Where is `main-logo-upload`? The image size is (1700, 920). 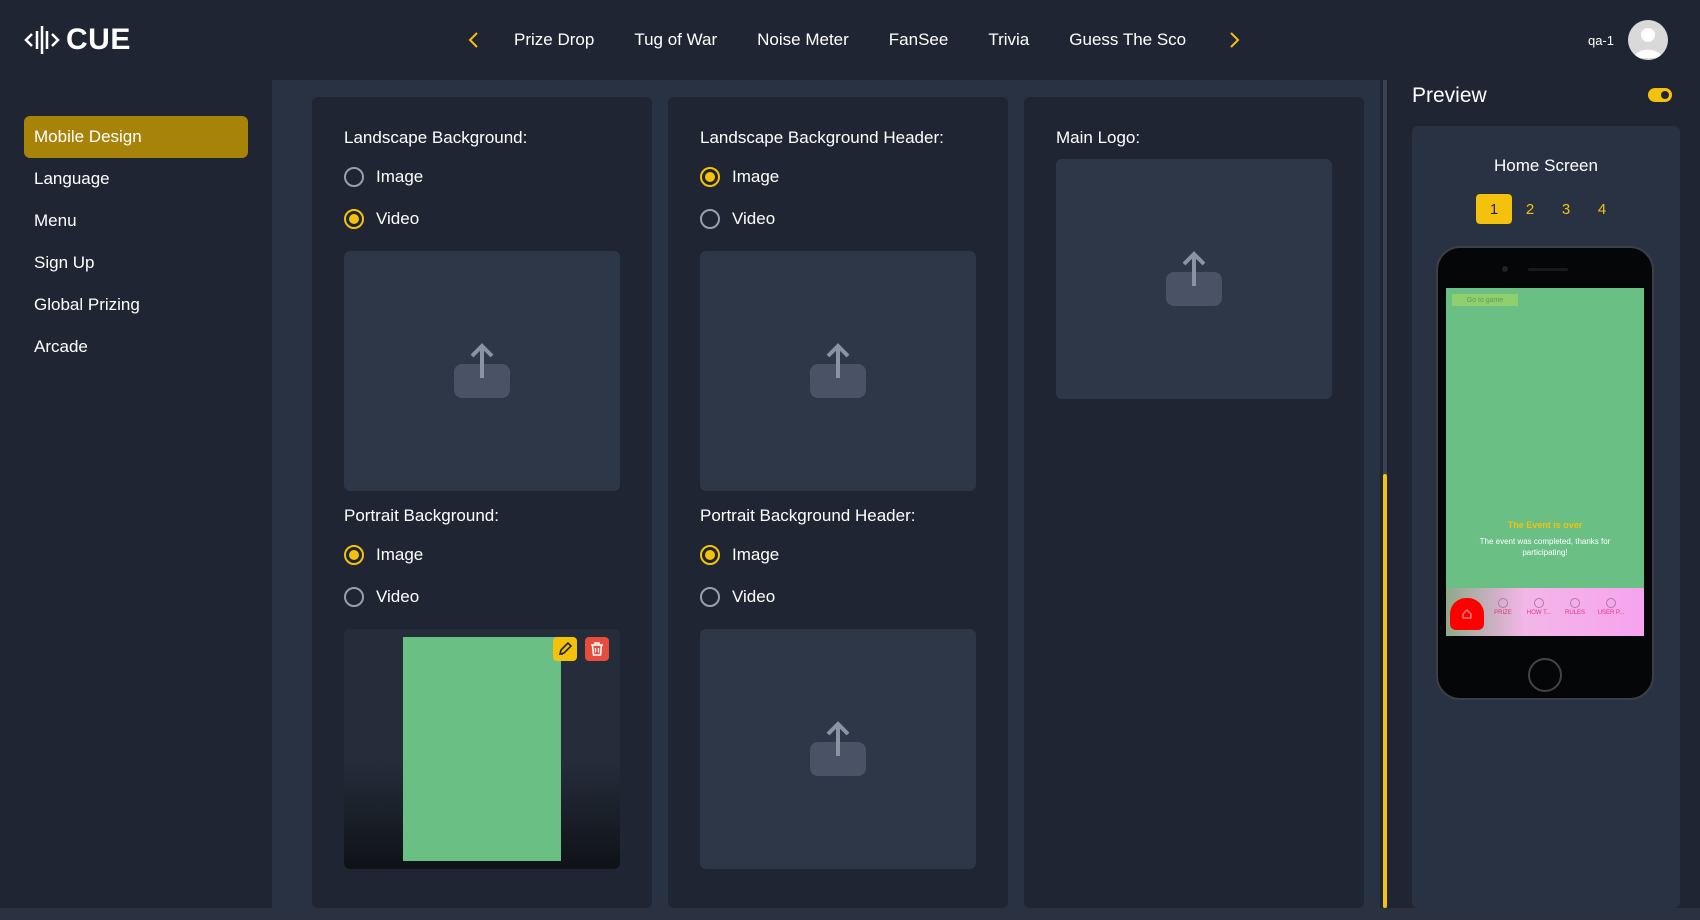
main-logo-upload is located at coordinates (1194, 279).